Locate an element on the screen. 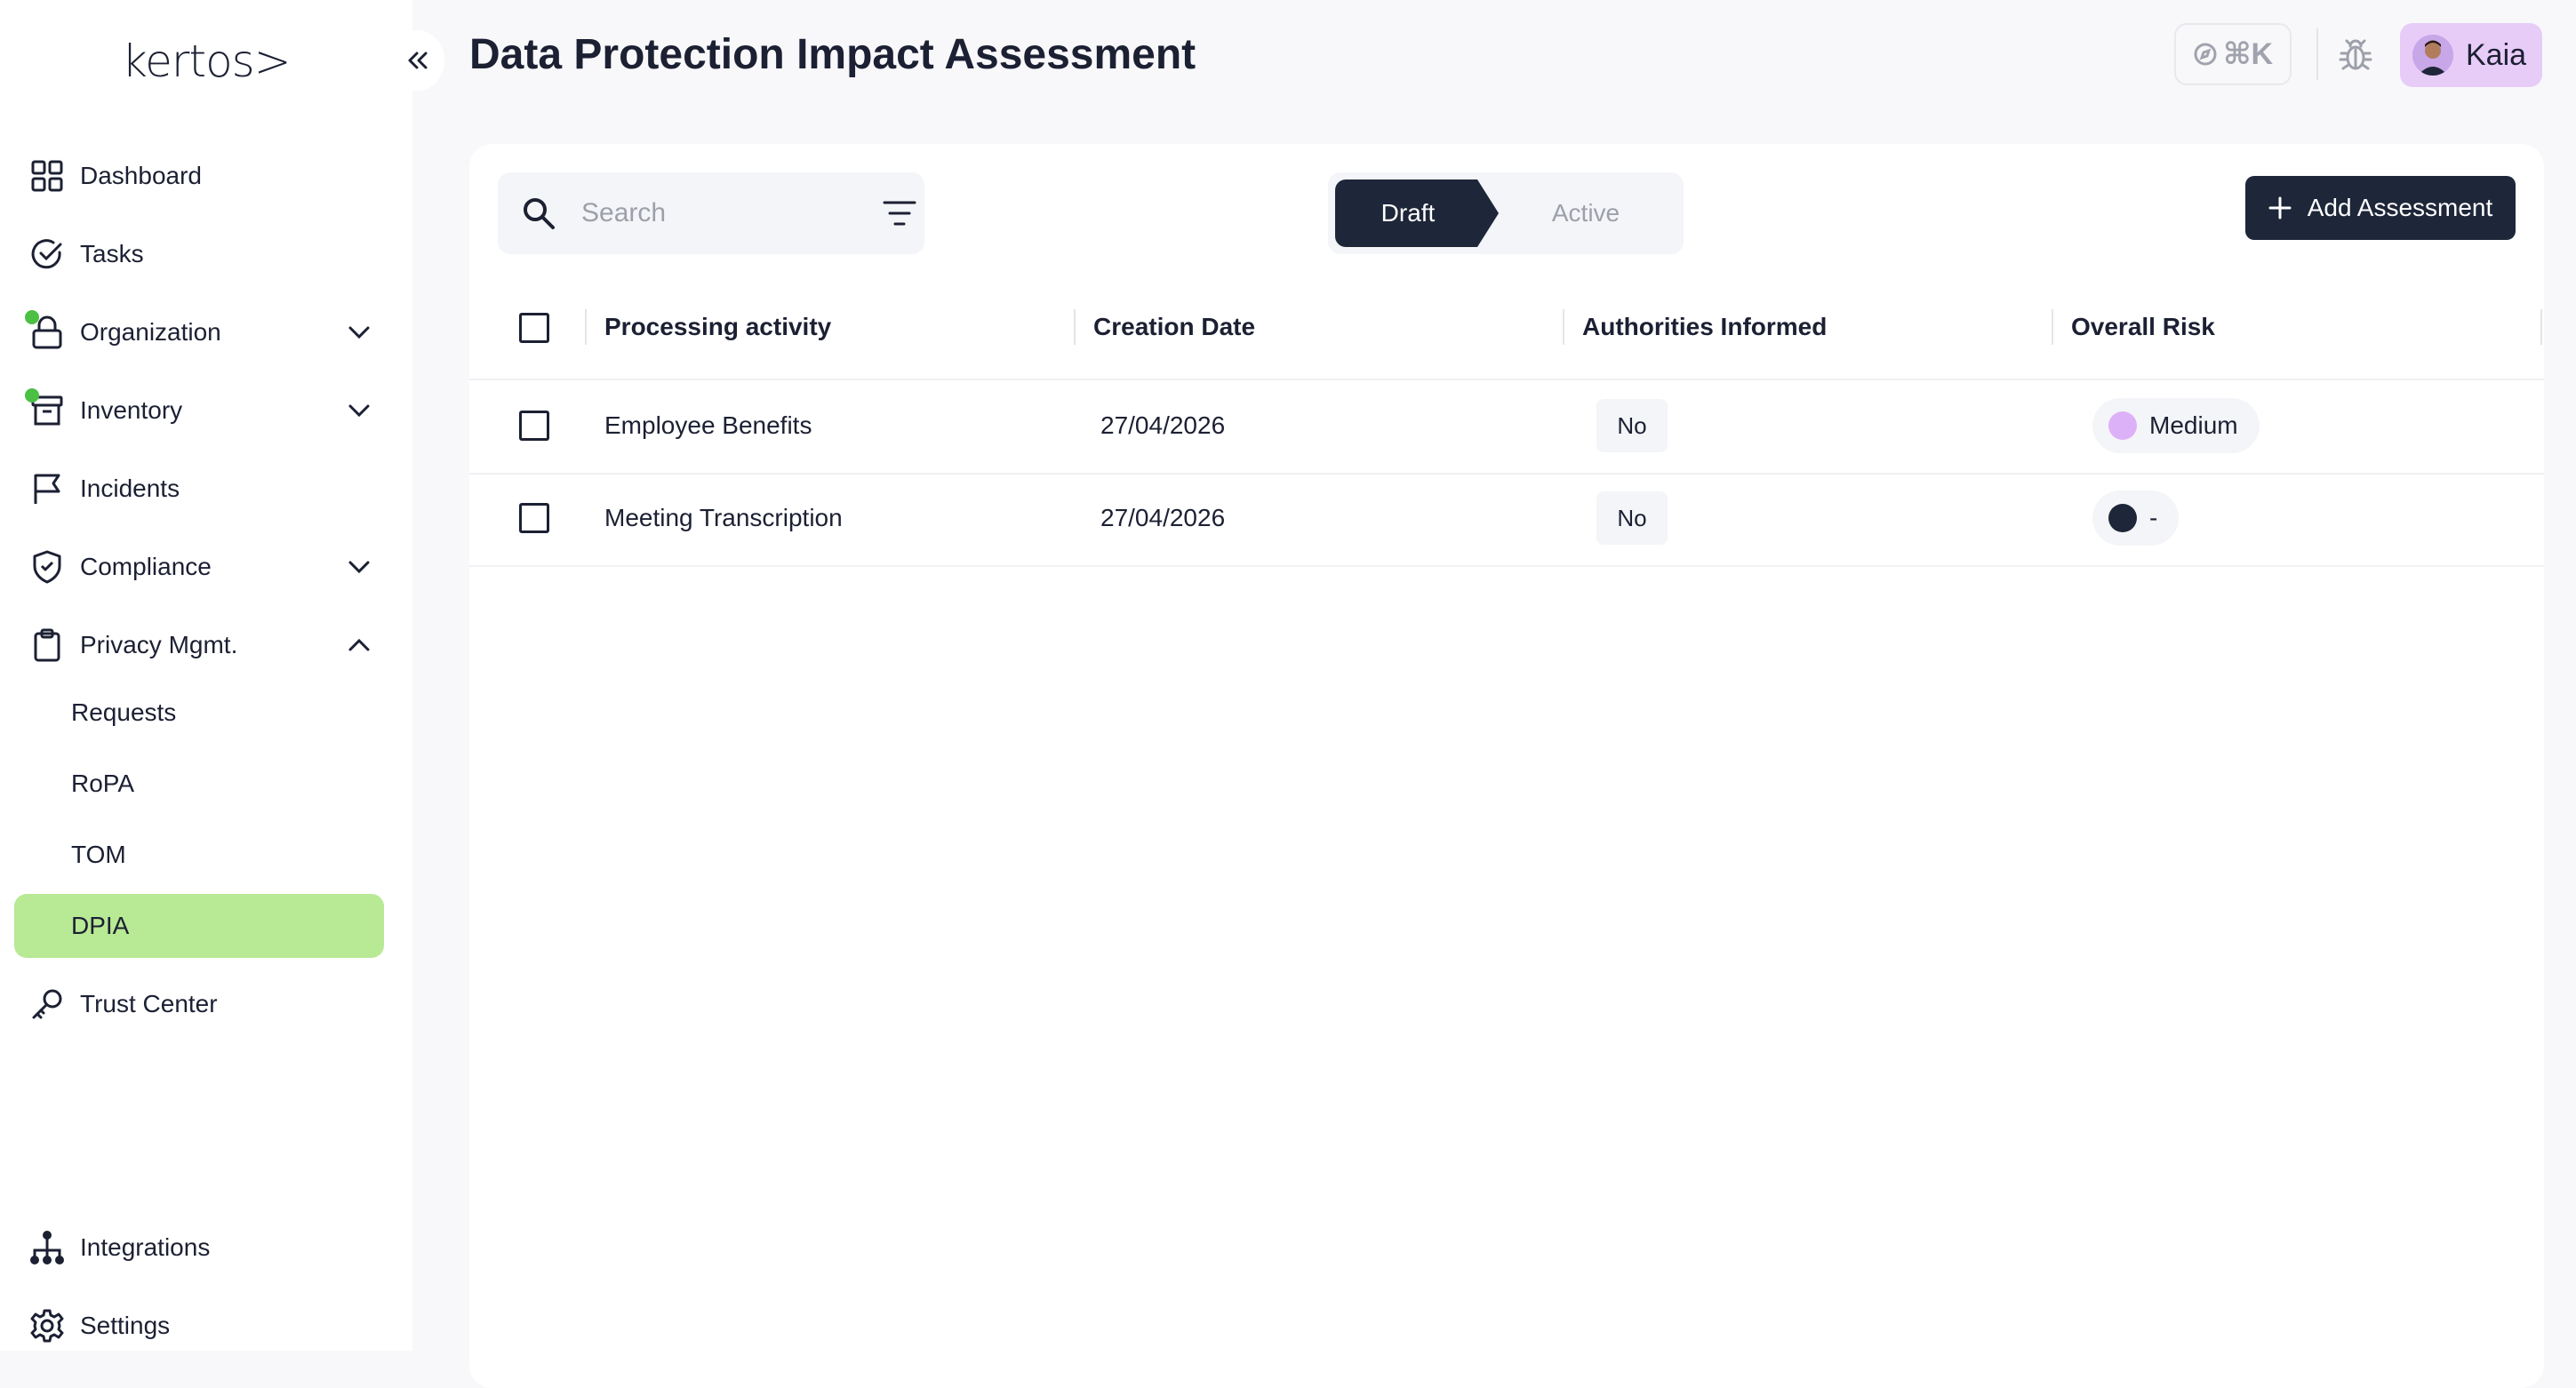  risk-badge: Medium is located at coordinates (2176, 425).